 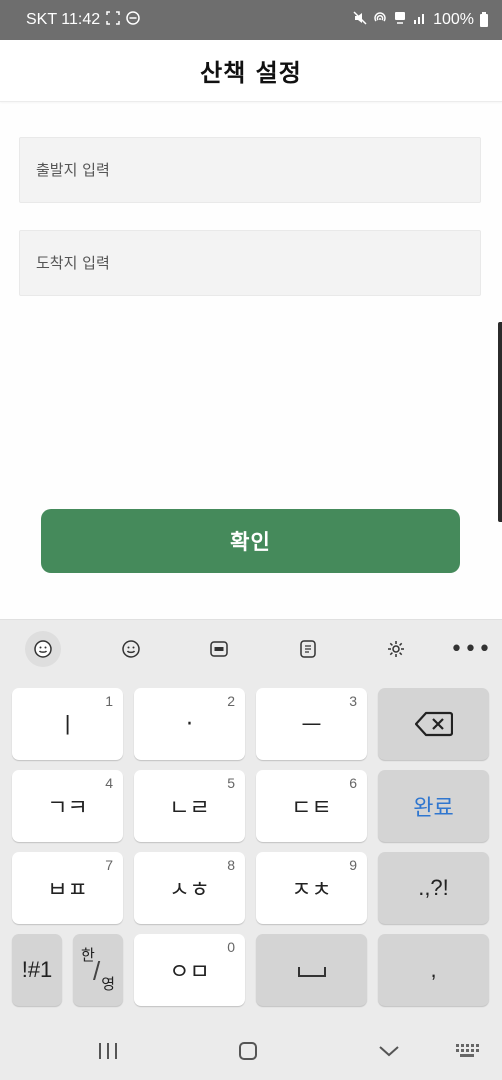 I want to click on key-label: ,, so click(x=433, y=969).